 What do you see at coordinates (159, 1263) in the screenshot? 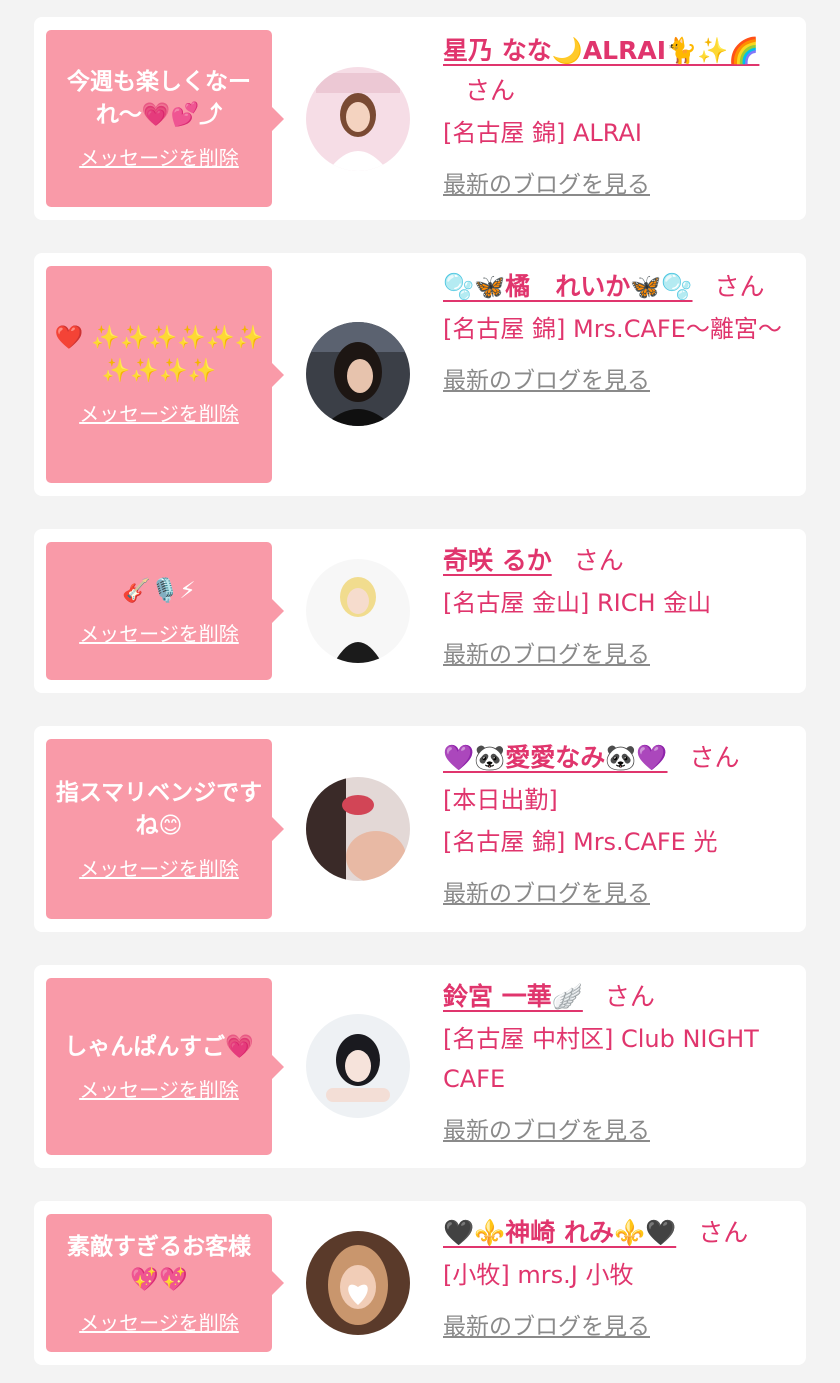
I see `message-text: 素敵すぎるお客様💖💖` at bounding box center [159, 1263].